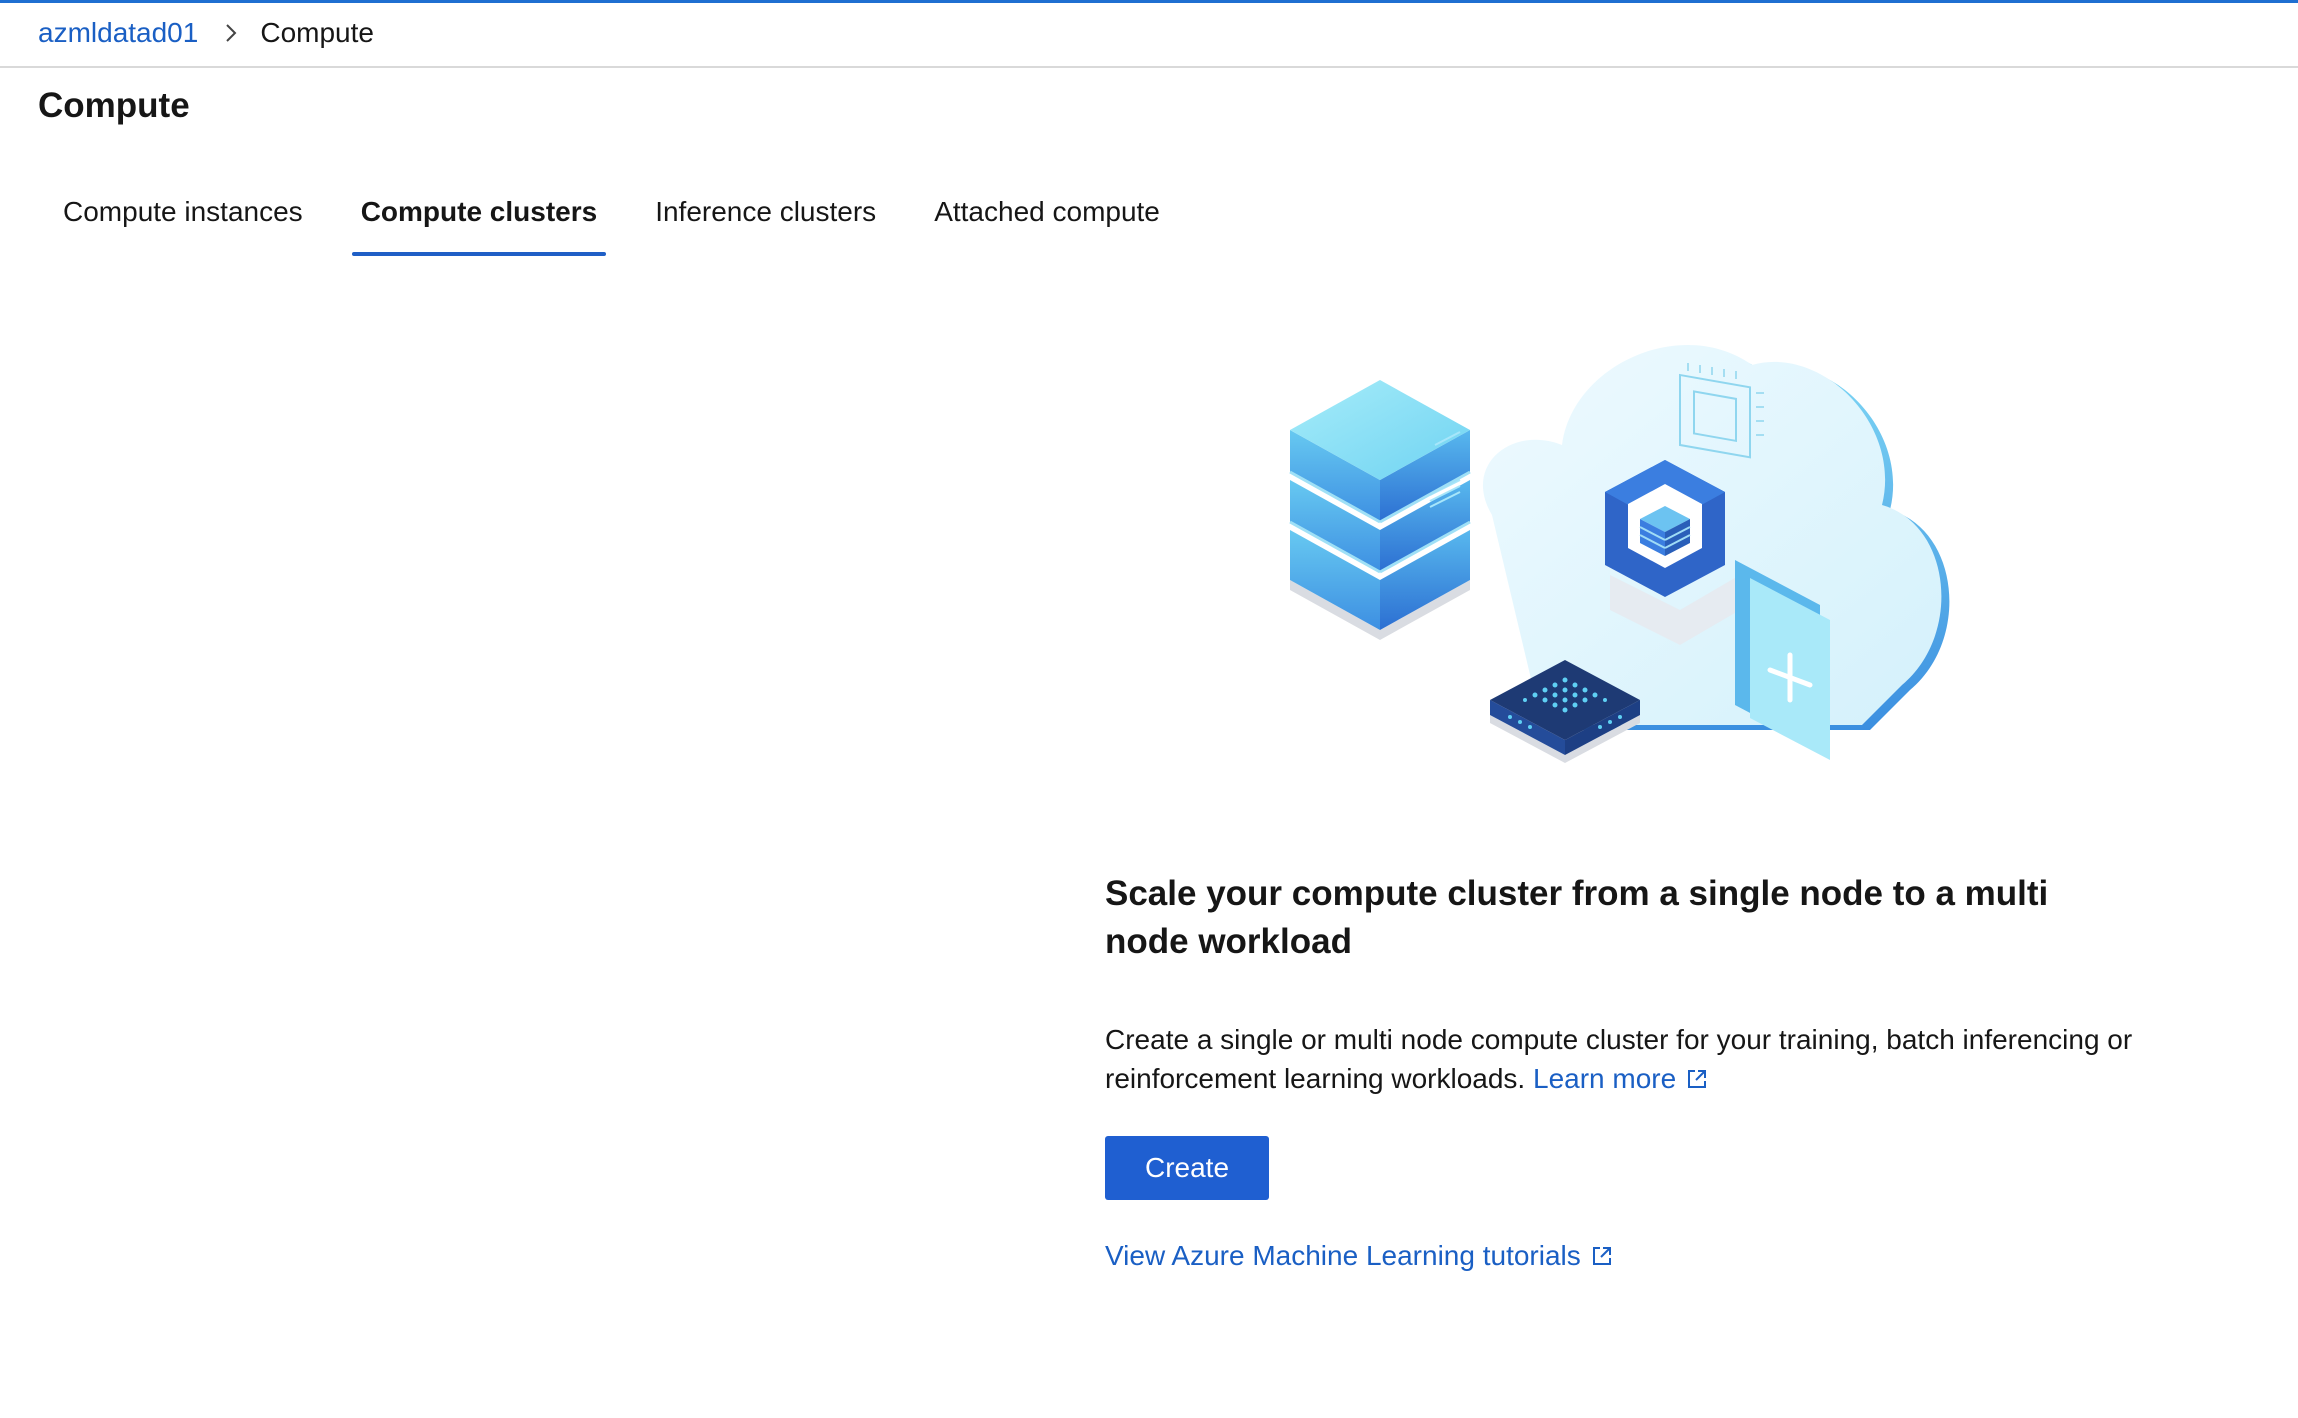 The height and width of the screenshot is (1418, 2298). I want to click on tab-compute-instances: Compute instances, so click(183, 221).